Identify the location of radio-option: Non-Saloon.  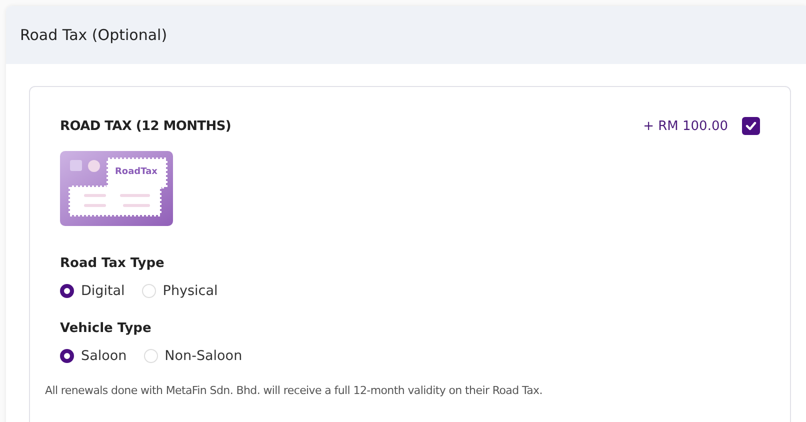
(193, 356).